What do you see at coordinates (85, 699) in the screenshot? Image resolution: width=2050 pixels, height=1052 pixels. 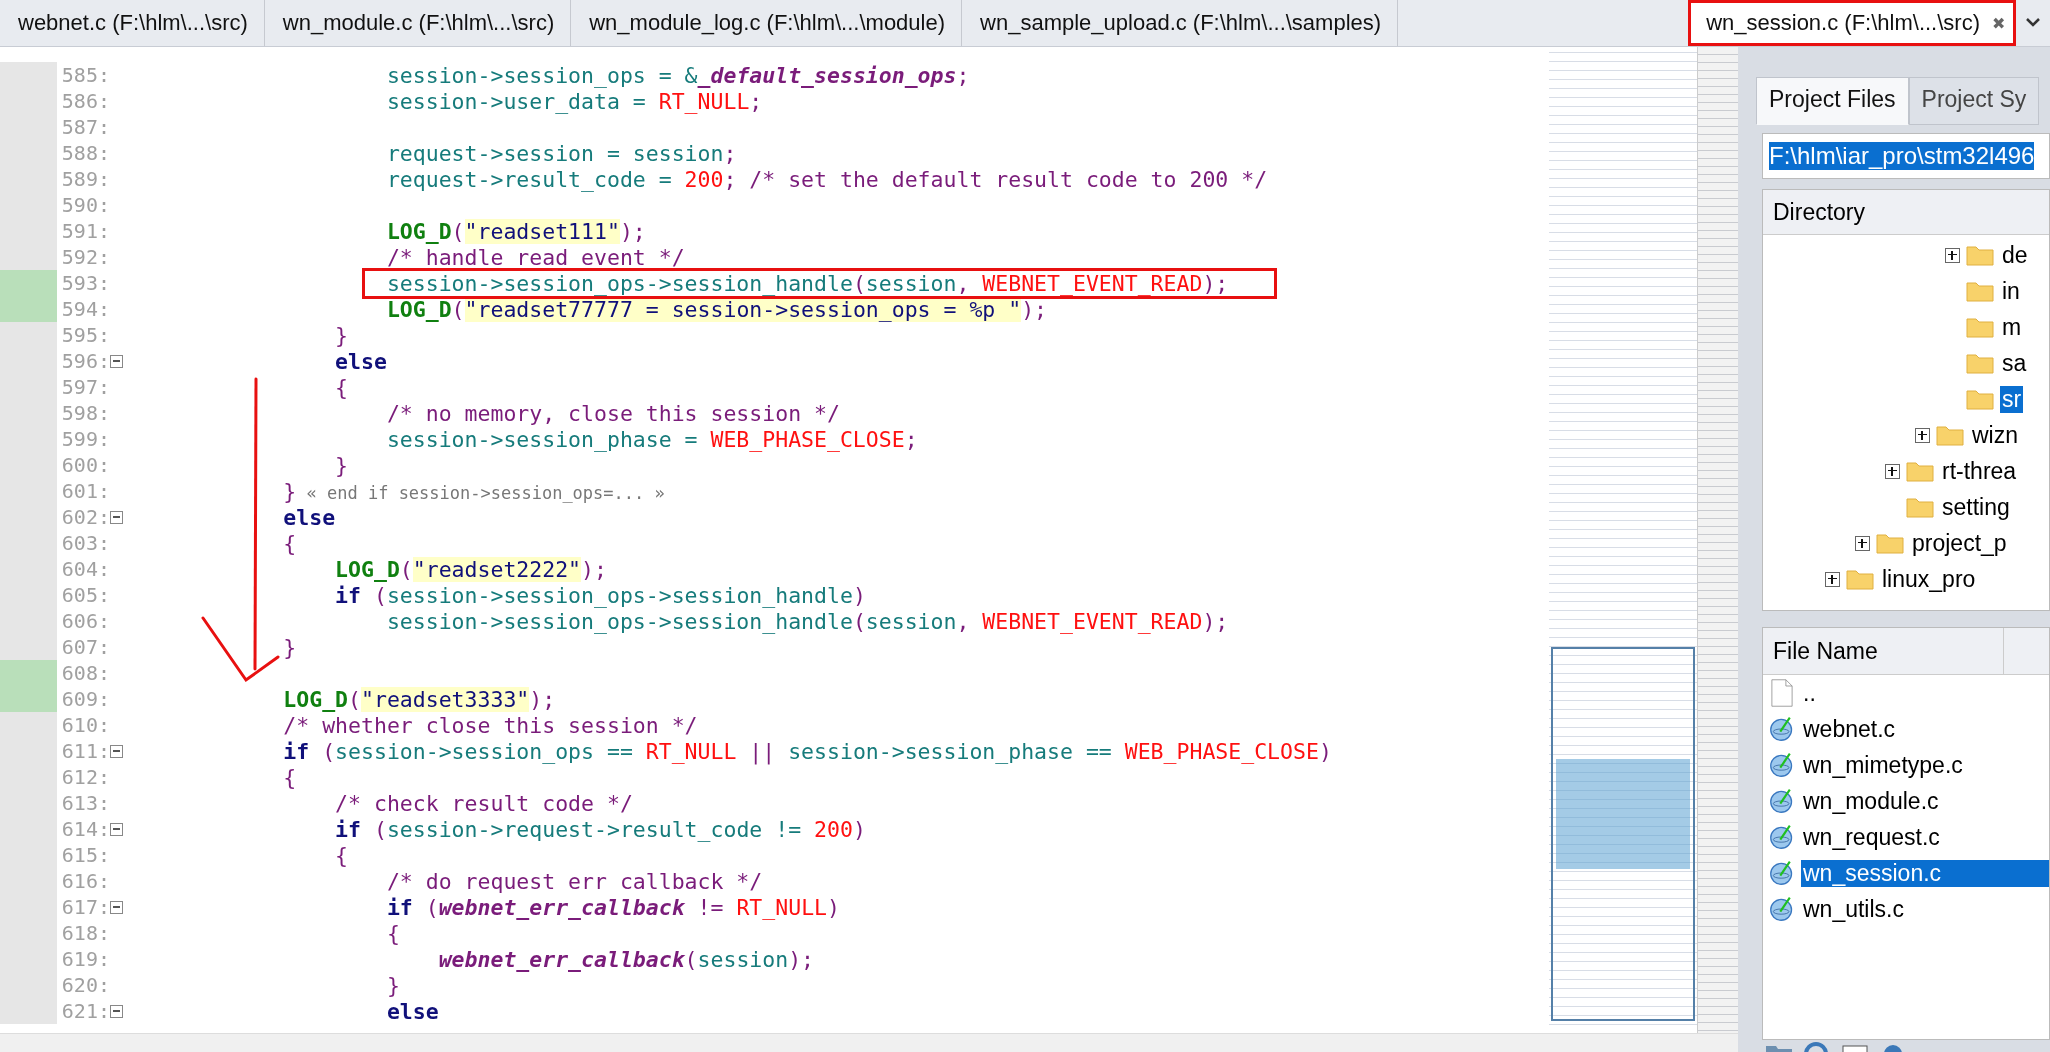 I see `line-number: 609:` at bounding box center [85, 699].